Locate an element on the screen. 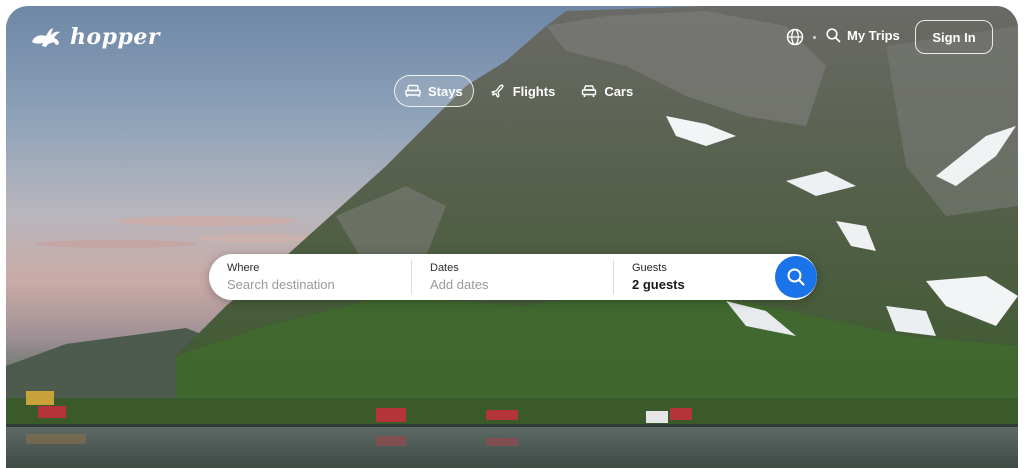  separator-dot is located at coordinates (814, 37).